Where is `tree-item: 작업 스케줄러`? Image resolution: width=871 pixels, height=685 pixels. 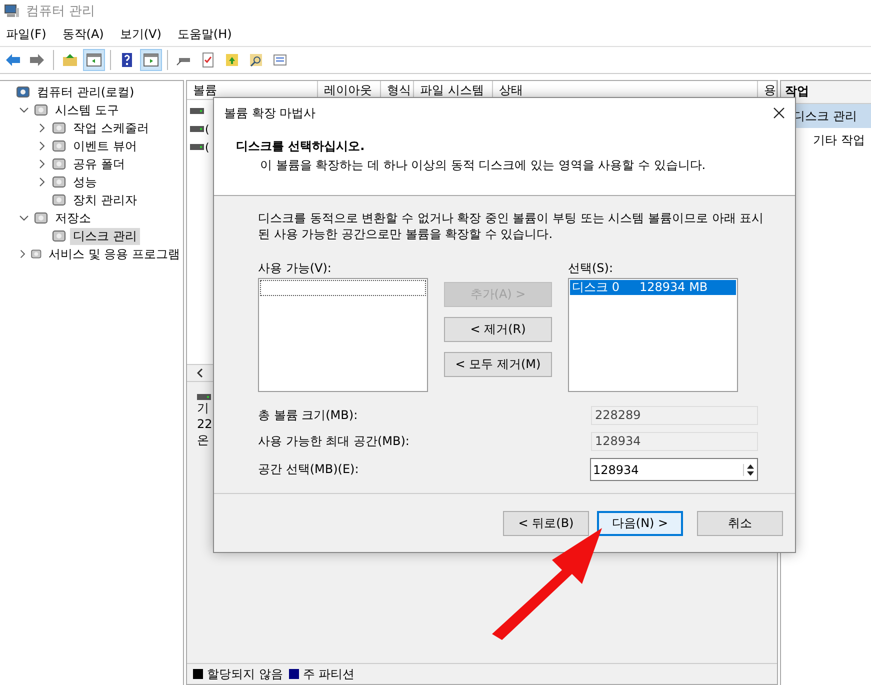 tree-item: 작업 스케줄러 is located at coordinates (111, 128).